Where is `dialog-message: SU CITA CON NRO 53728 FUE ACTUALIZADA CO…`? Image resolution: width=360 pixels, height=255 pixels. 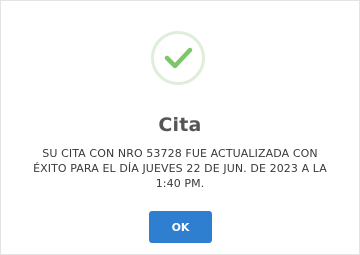 dialog-message: SU CITA CON NRO 53728 FUE ACTUALIZADA CO… is located at coordinates (180, 168).